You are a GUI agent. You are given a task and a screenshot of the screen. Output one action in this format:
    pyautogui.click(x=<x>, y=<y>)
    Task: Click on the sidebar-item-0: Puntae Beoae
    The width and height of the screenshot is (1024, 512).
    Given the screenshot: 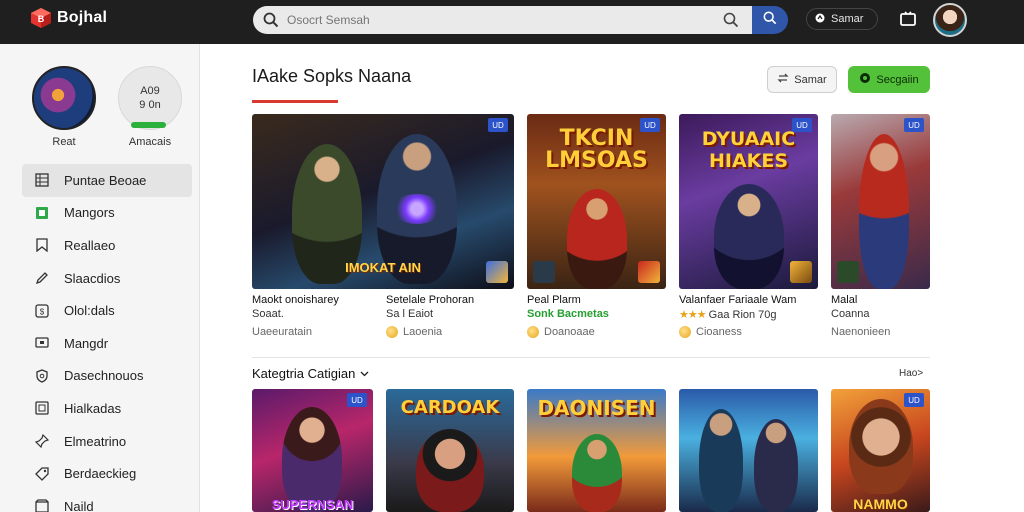 What is the action you would take?
    pyautogui.click(x=107, y=180)
    